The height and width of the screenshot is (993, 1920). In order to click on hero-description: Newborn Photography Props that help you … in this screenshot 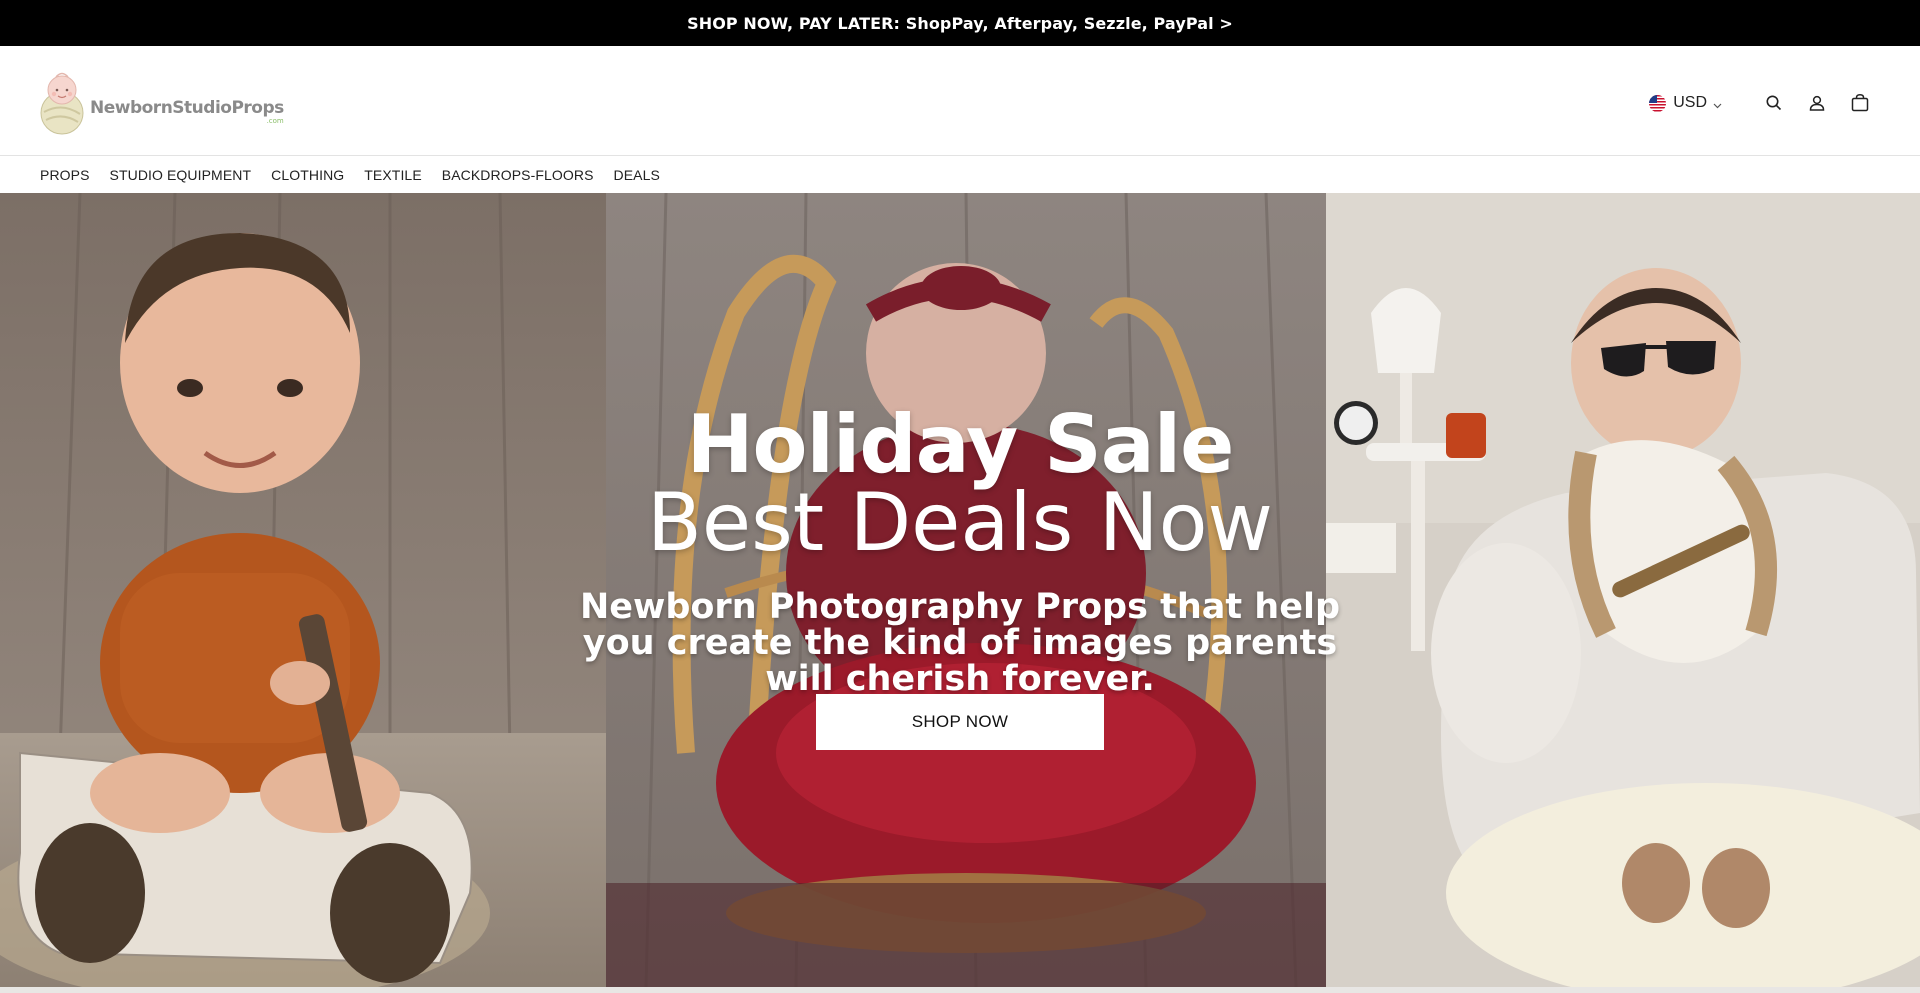, I will do `click(960, 643)`.